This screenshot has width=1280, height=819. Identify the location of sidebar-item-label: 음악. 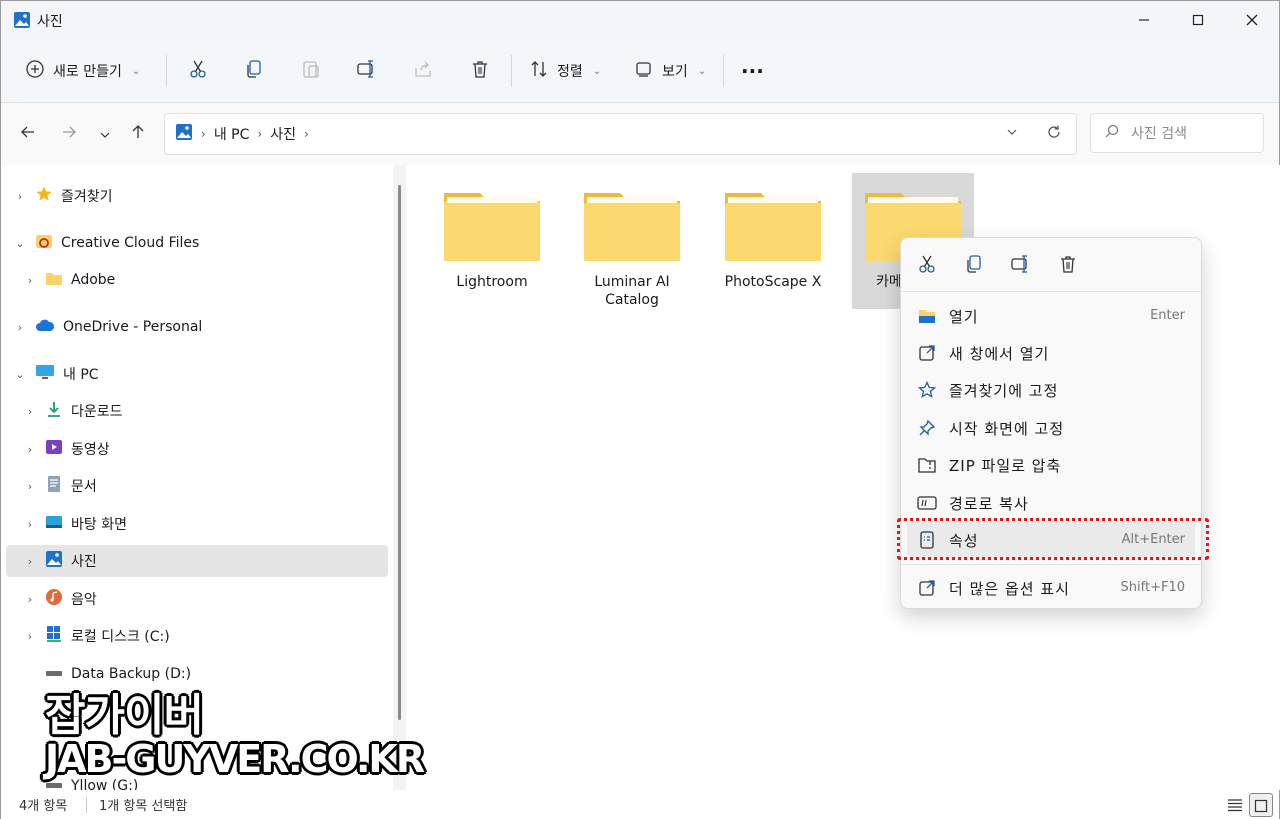
(84, 600).